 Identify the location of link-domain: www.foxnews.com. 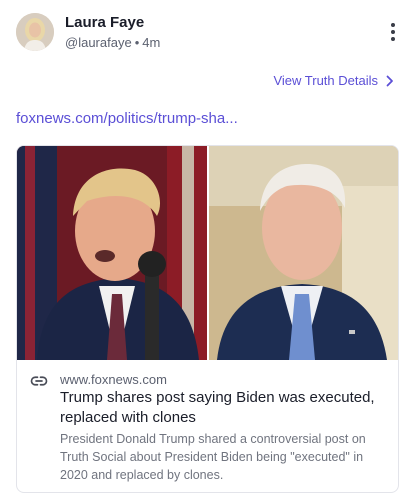
(113, 379).